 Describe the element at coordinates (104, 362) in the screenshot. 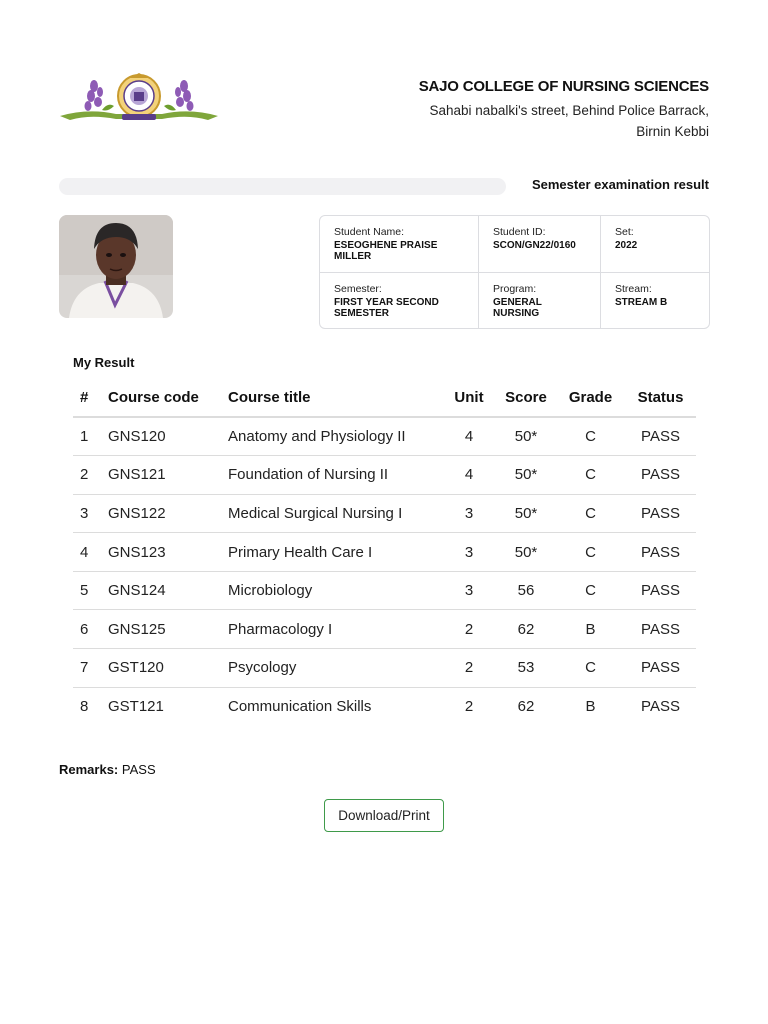

I see `results-heading: My Result` at that location.